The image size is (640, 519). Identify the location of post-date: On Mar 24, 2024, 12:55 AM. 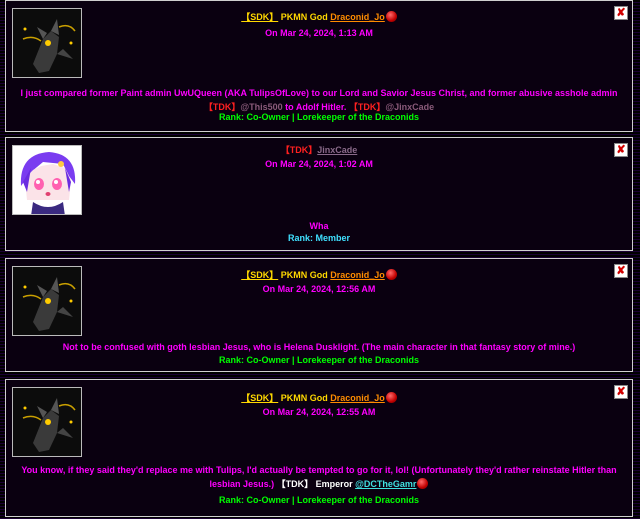
(319, 412).